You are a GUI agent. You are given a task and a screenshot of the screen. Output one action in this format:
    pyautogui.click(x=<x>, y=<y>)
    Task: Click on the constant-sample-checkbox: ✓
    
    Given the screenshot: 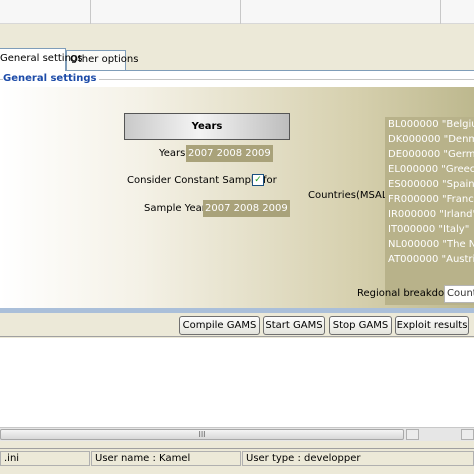 What is the action you would take?
    pyautogui.click(x=258, y=180)
    